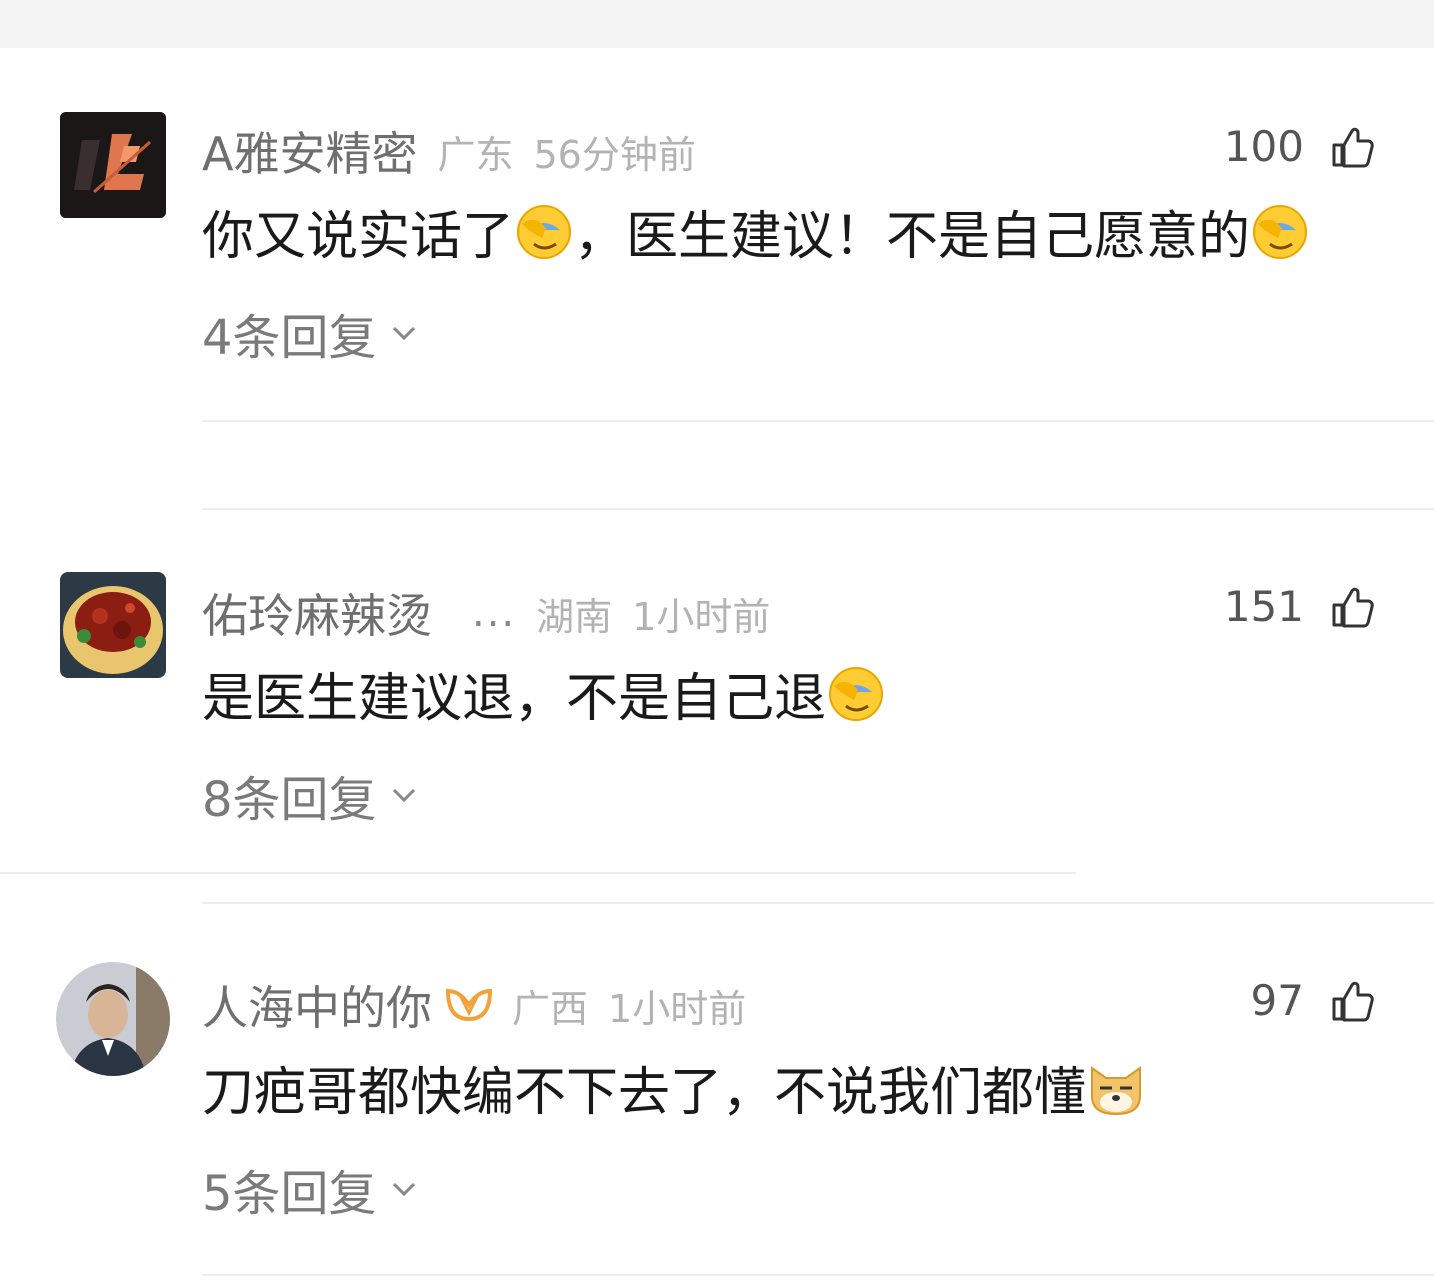 The image size is (1434, 1280). What do you see at coordinates (574, 616) in the screenshot?
I see `location-label: 湖南` at bounding box center [574, 616].